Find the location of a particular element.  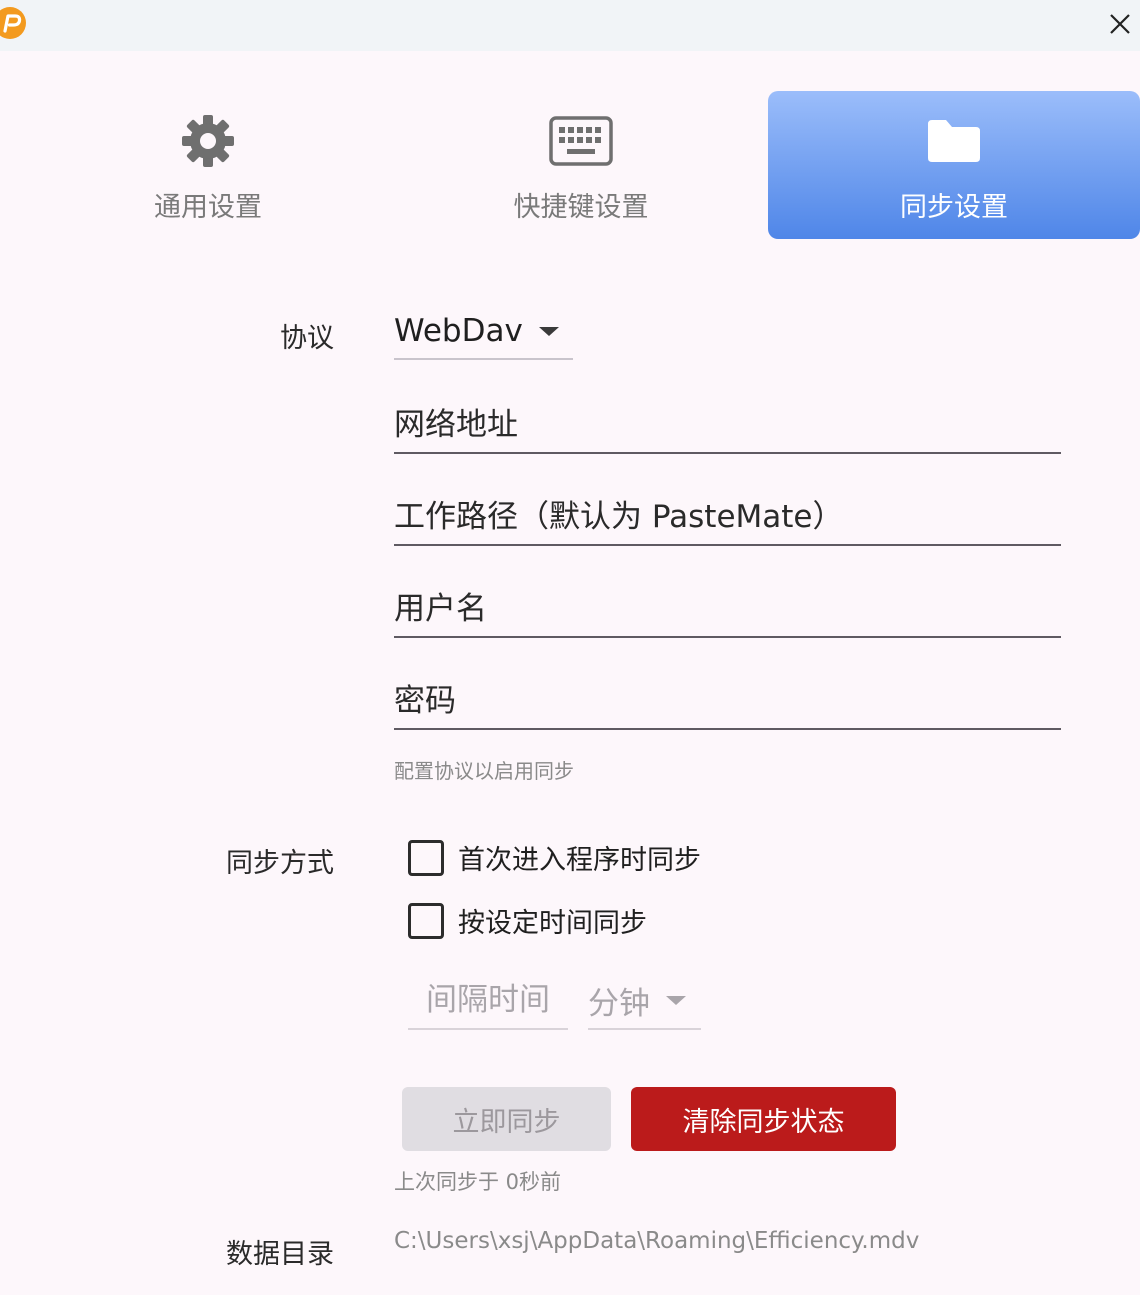

username-input is located at coordinates (727, 609).